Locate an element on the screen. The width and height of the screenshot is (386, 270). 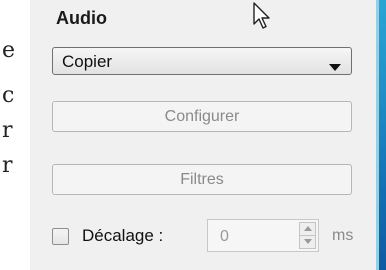
background-text-letter: c is located at coordinates (8, 95).